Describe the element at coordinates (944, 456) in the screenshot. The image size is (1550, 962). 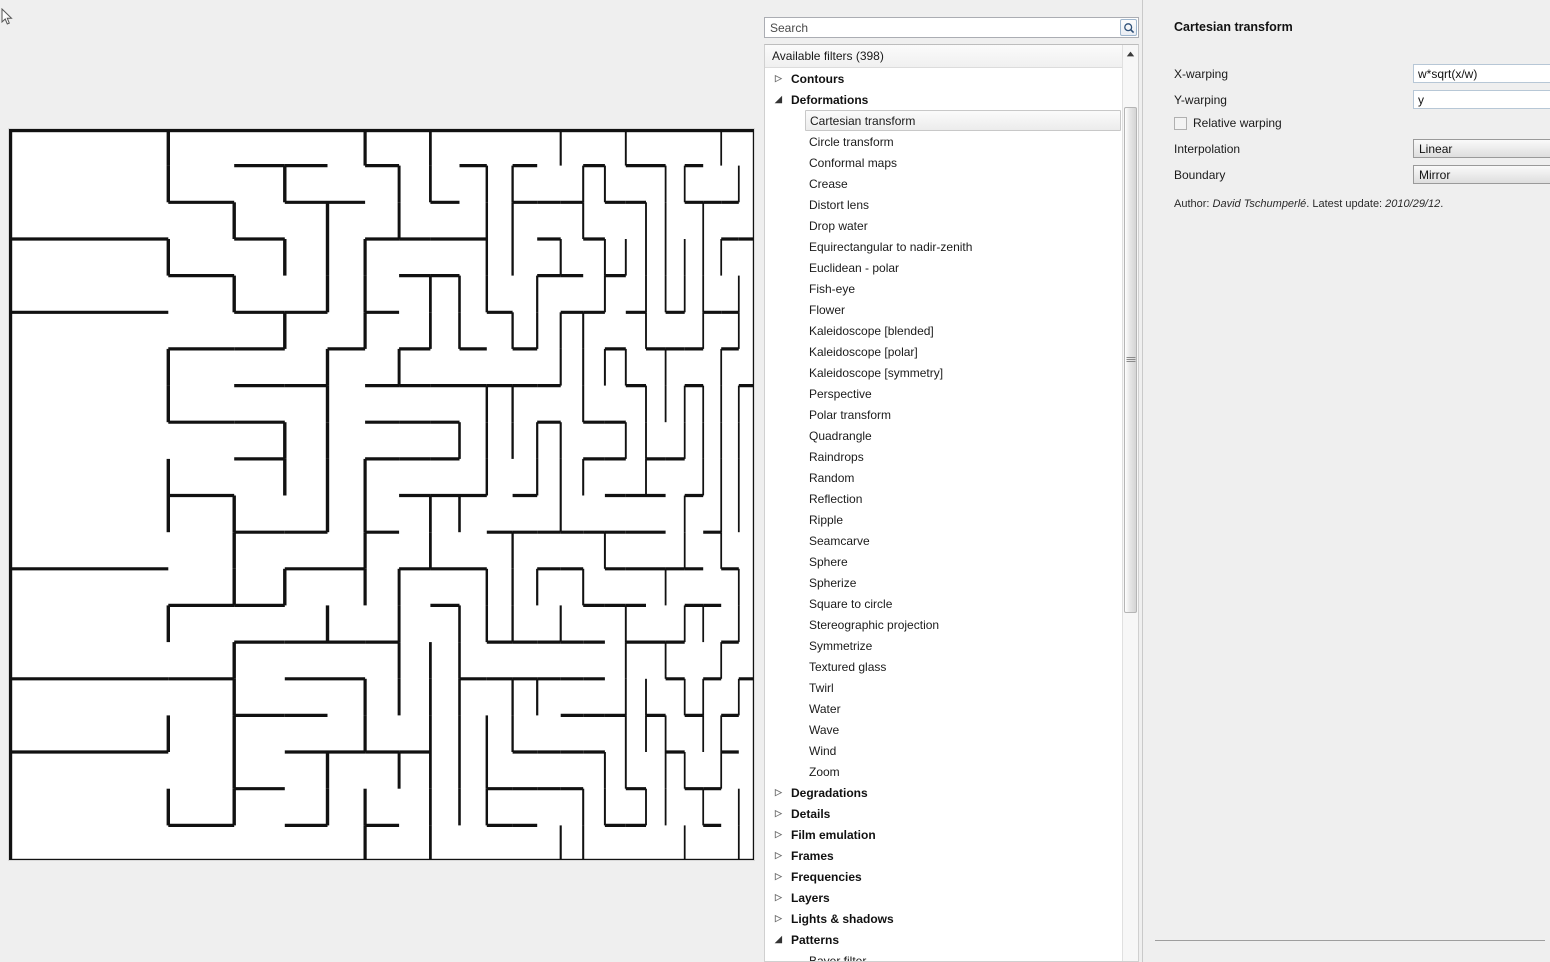
I see `filter-item-raindrops: Raindrops` at that location.